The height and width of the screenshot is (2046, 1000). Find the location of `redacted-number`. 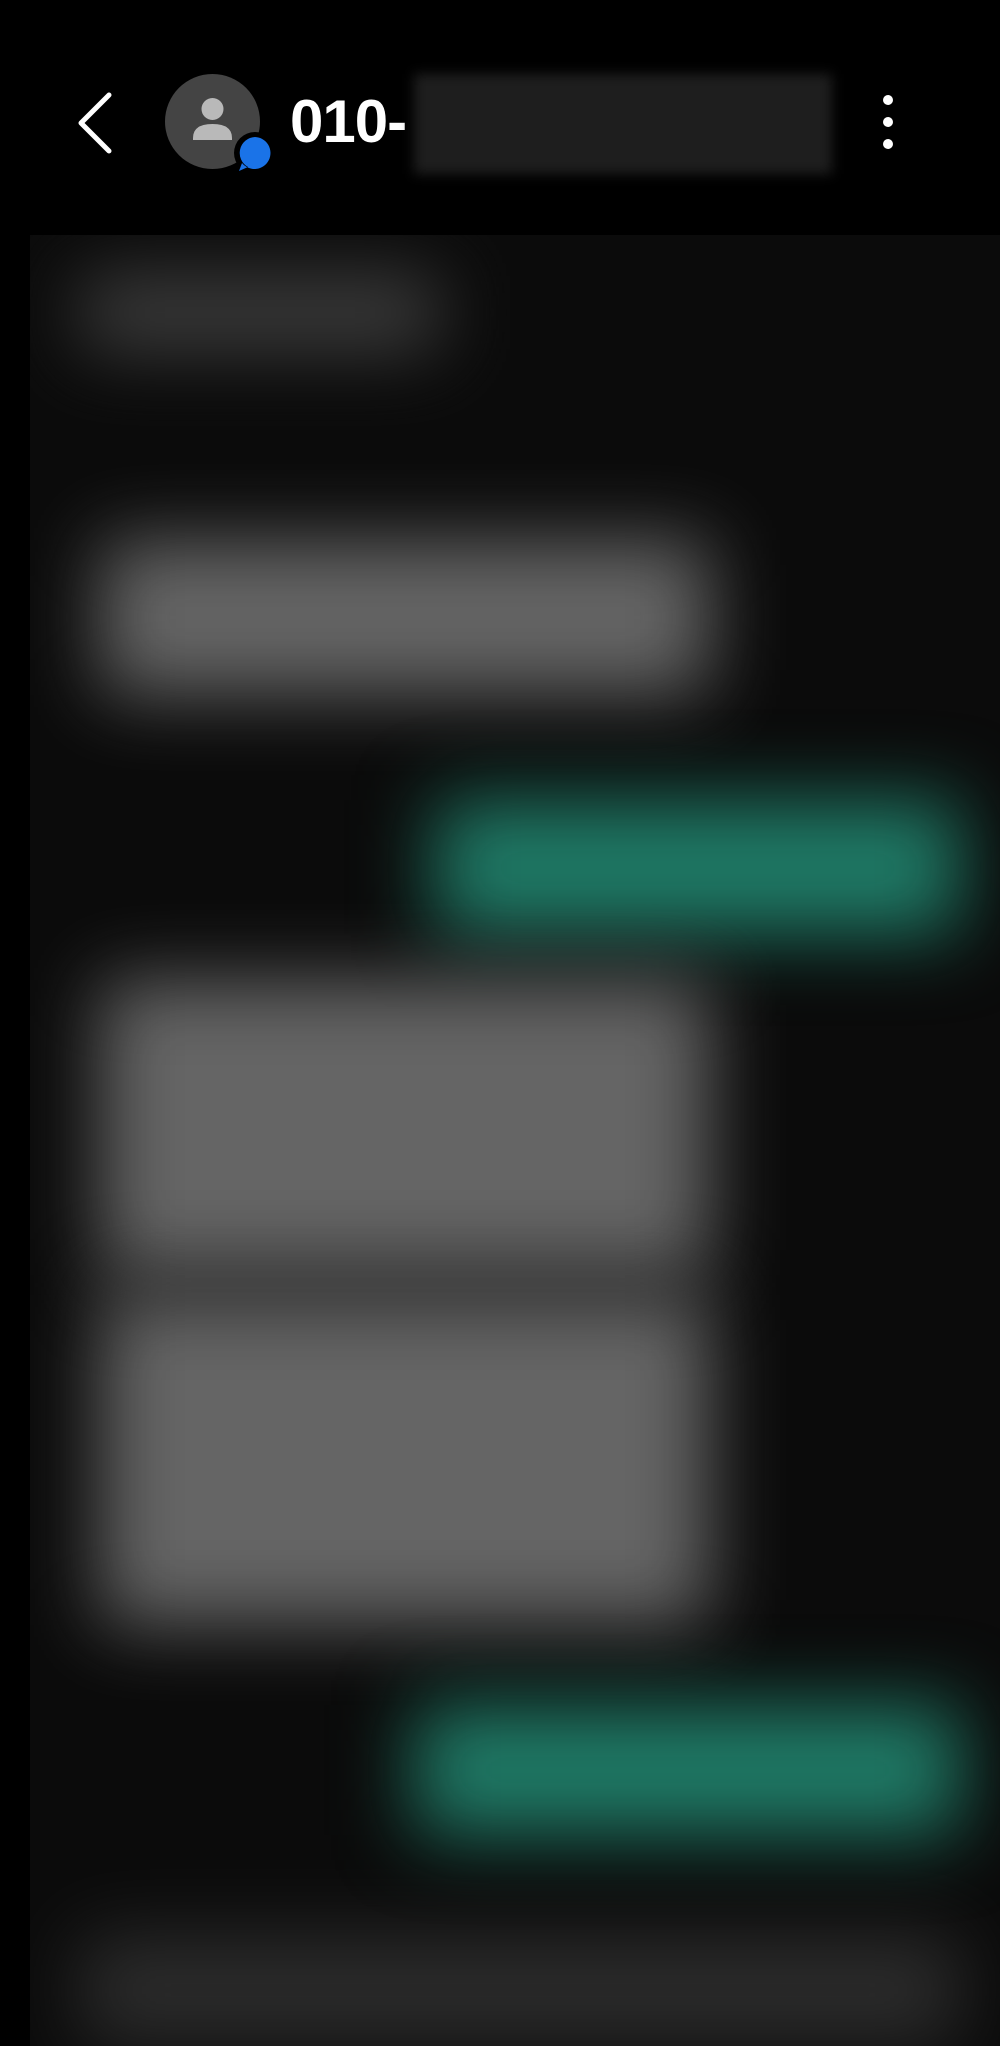

redacted-number is located at coordinates (623, 124).